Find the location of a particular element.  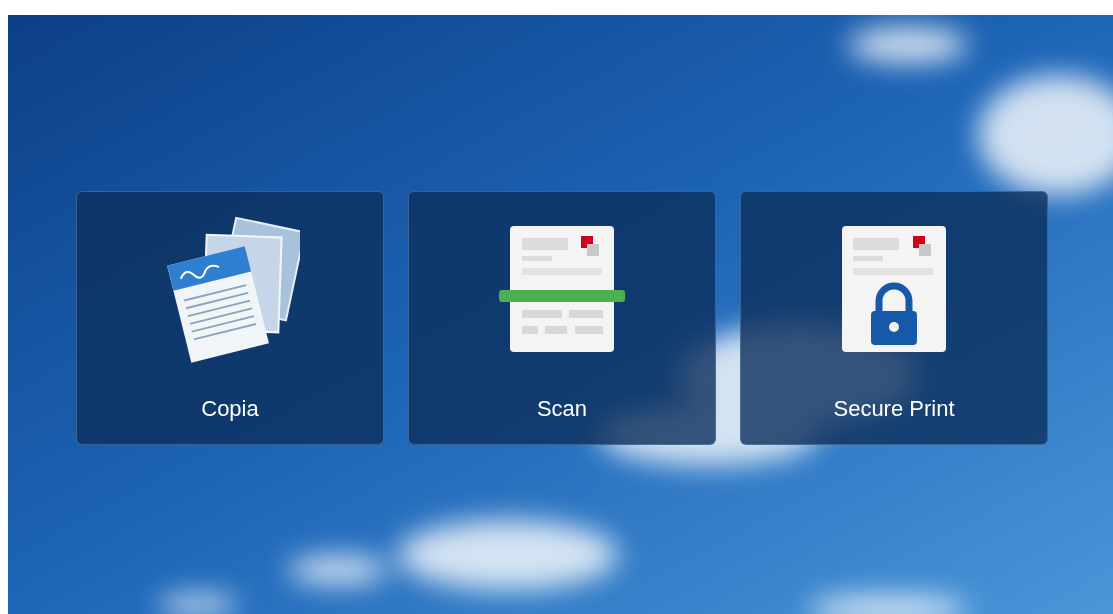

app-tile: Secure Print is located at coordinates (894, 318).